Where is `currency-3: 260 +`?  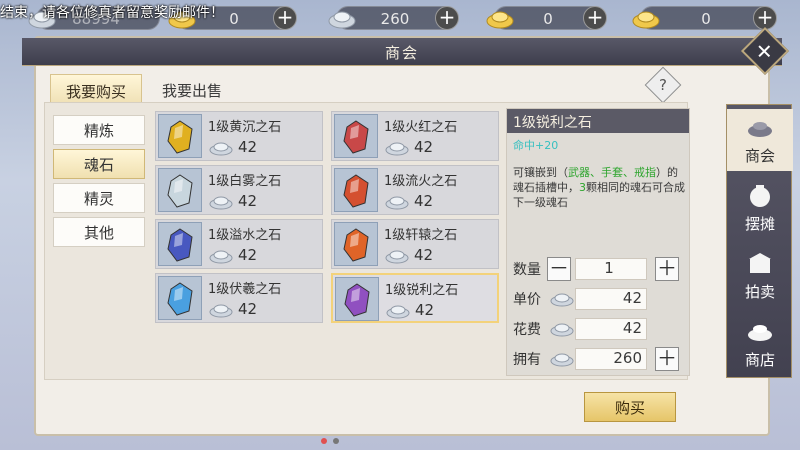 currency-3: 260 + is located at coordinates (393, 18).